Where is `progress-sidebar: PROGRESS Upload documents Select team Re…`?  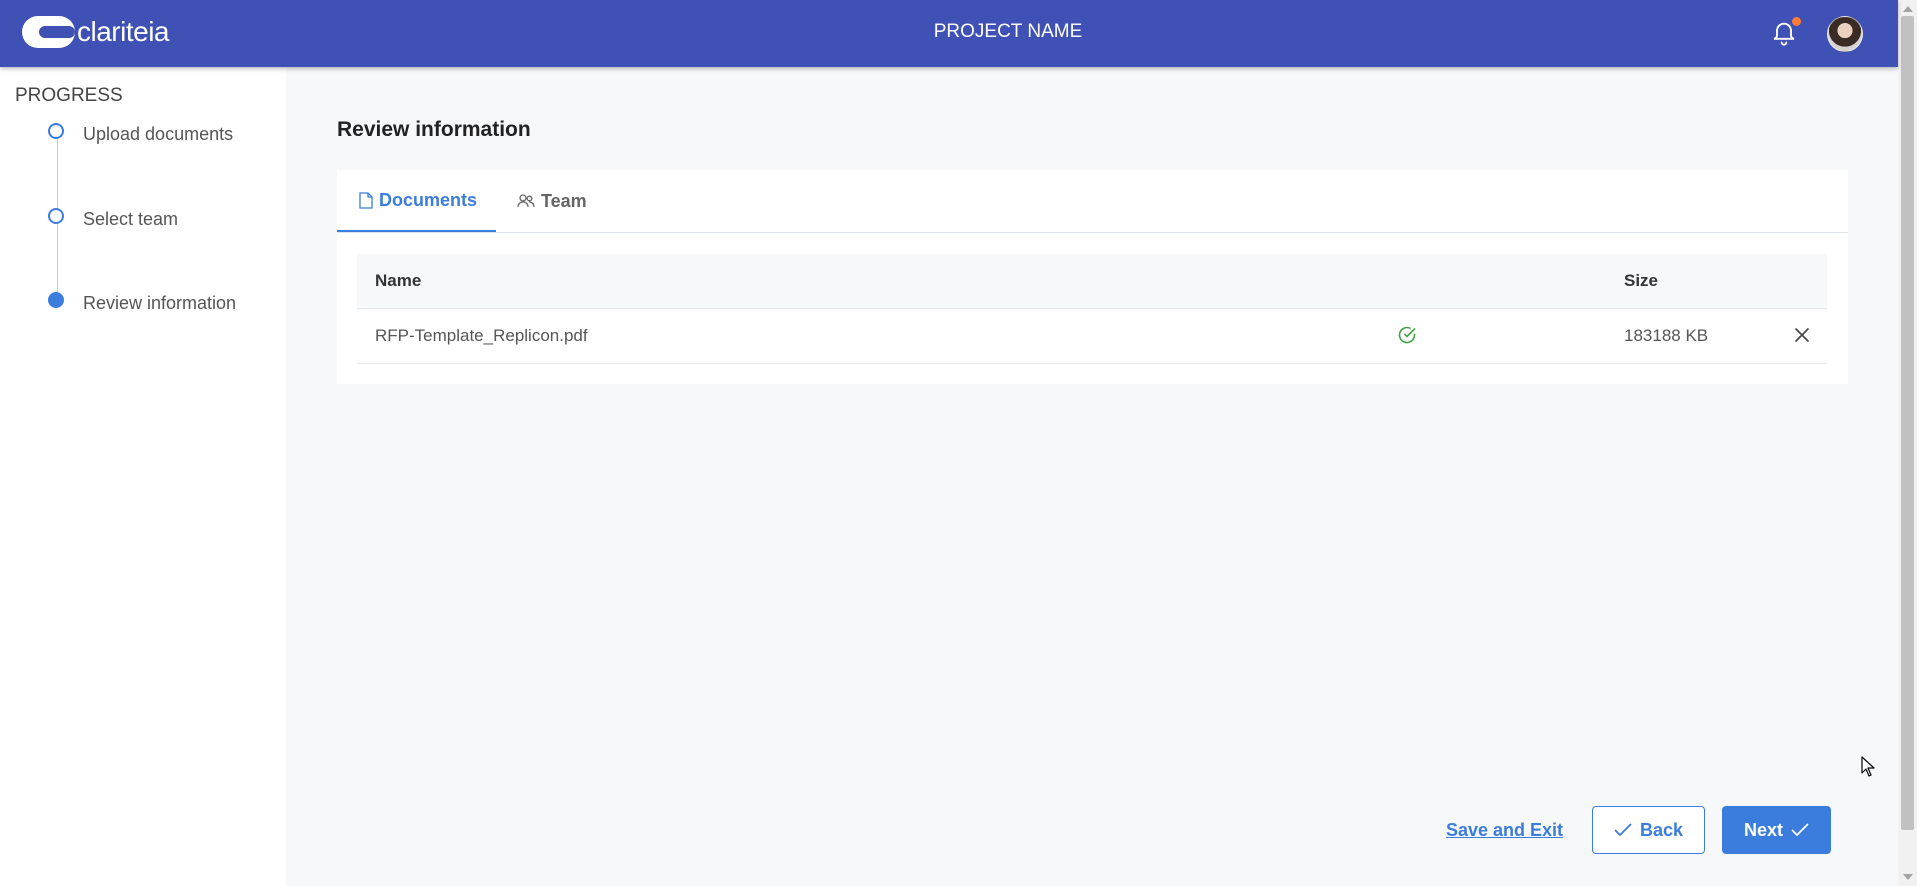 progress-sidebar: PROGRESS Upload documents Select team Re… is located at coordinates (143, 476).